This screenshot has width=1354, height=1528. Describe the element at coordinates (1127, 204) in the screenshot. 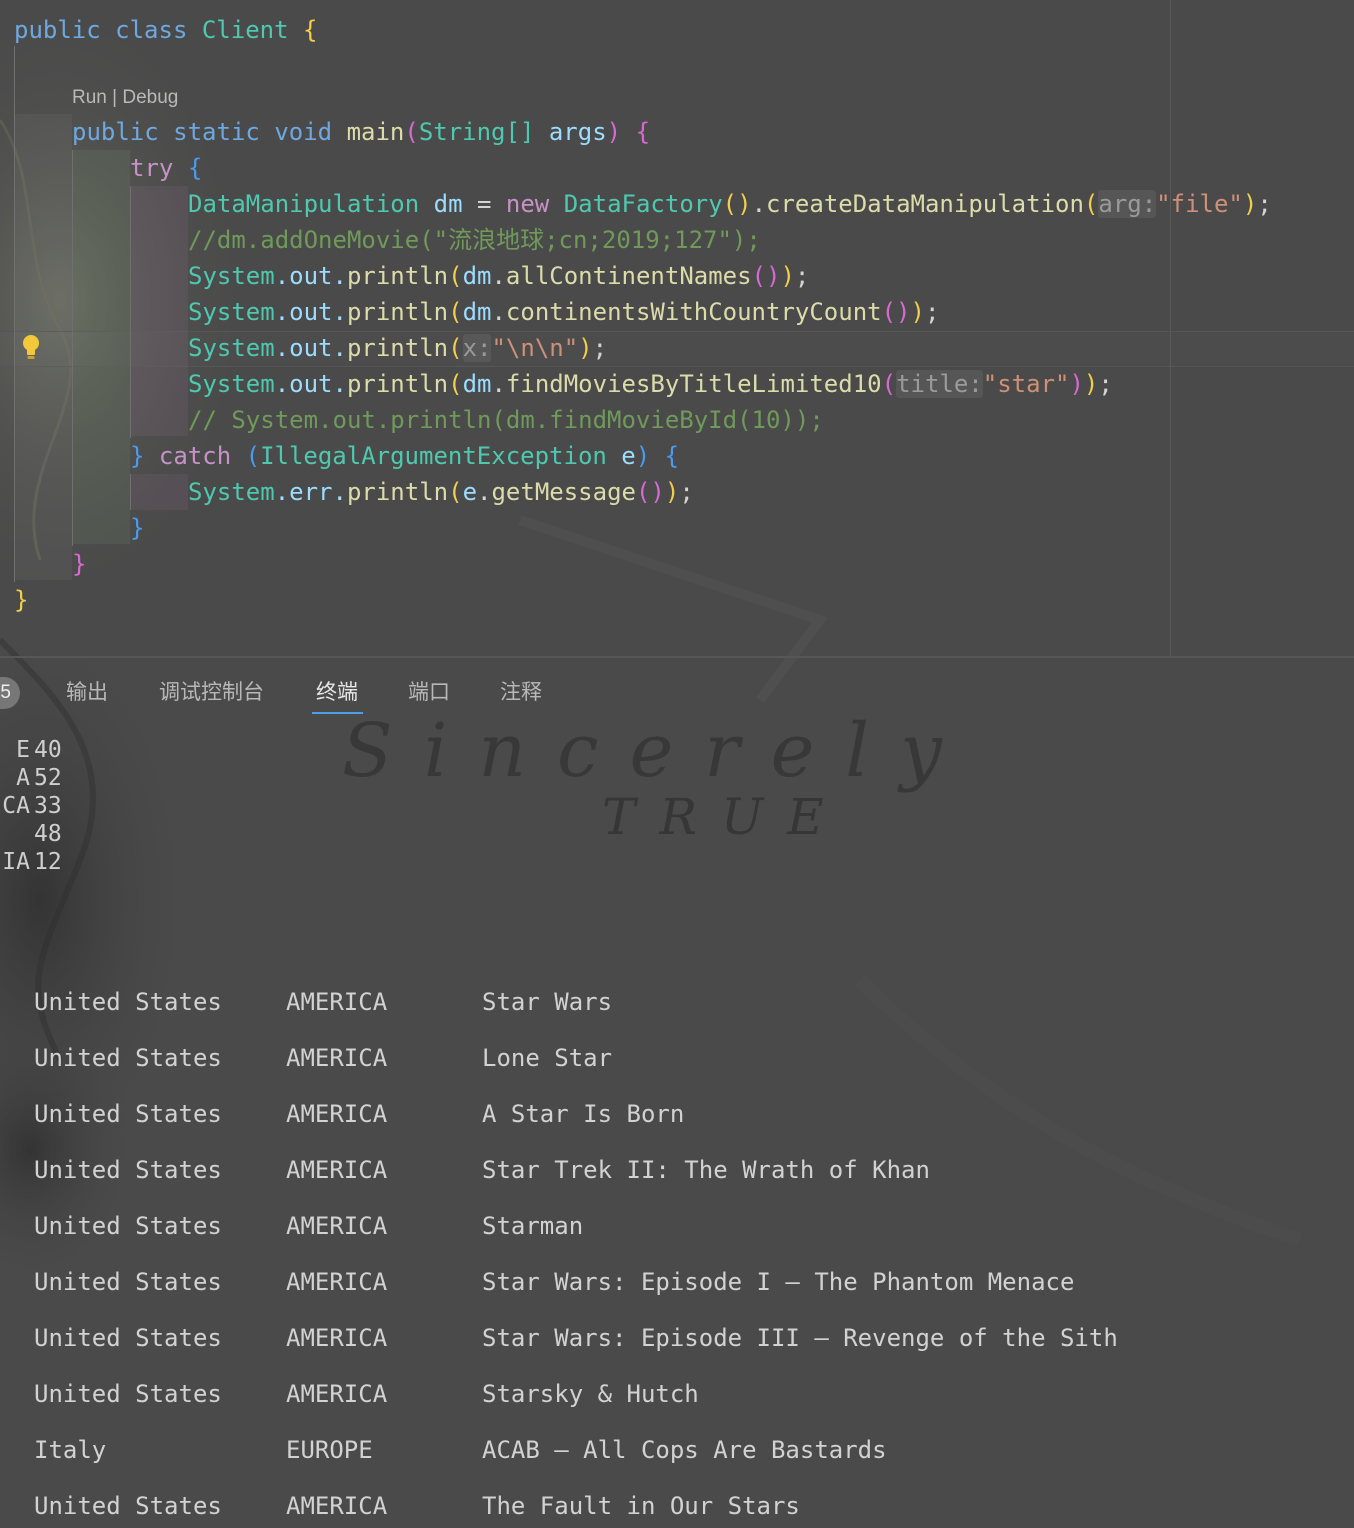

I see `inlay-hint: arg:` at that location.